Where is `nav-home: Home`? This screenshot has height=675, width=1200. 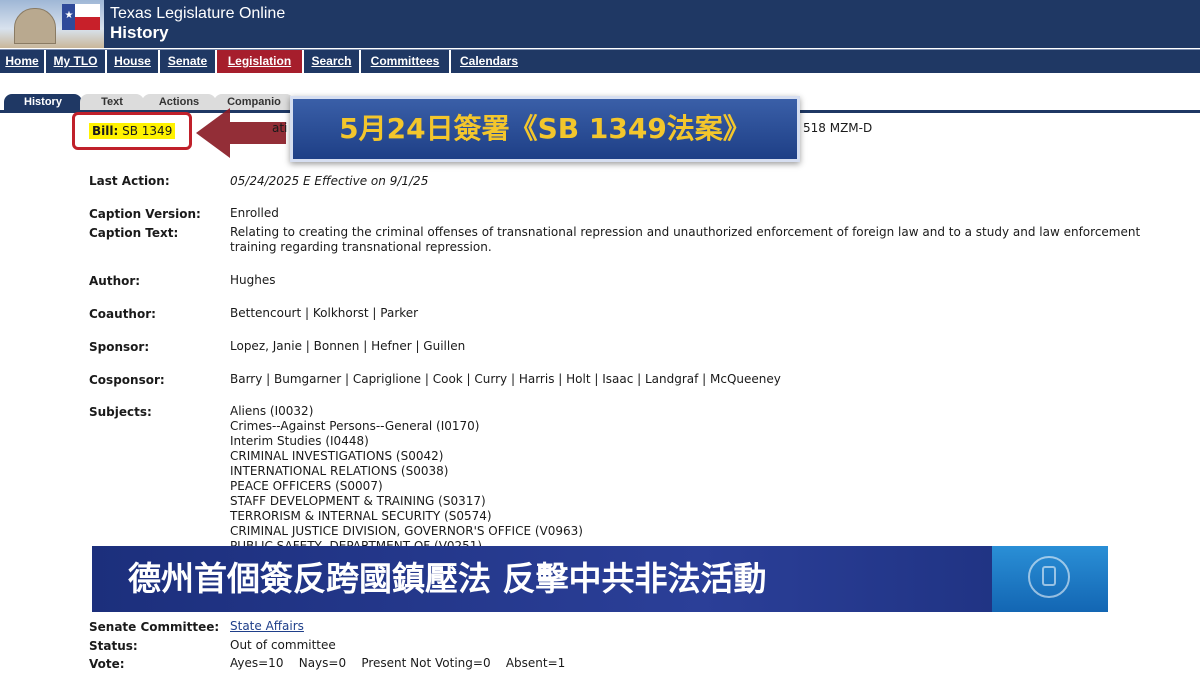
nav-home: Home is located at coordinates (23, 61).